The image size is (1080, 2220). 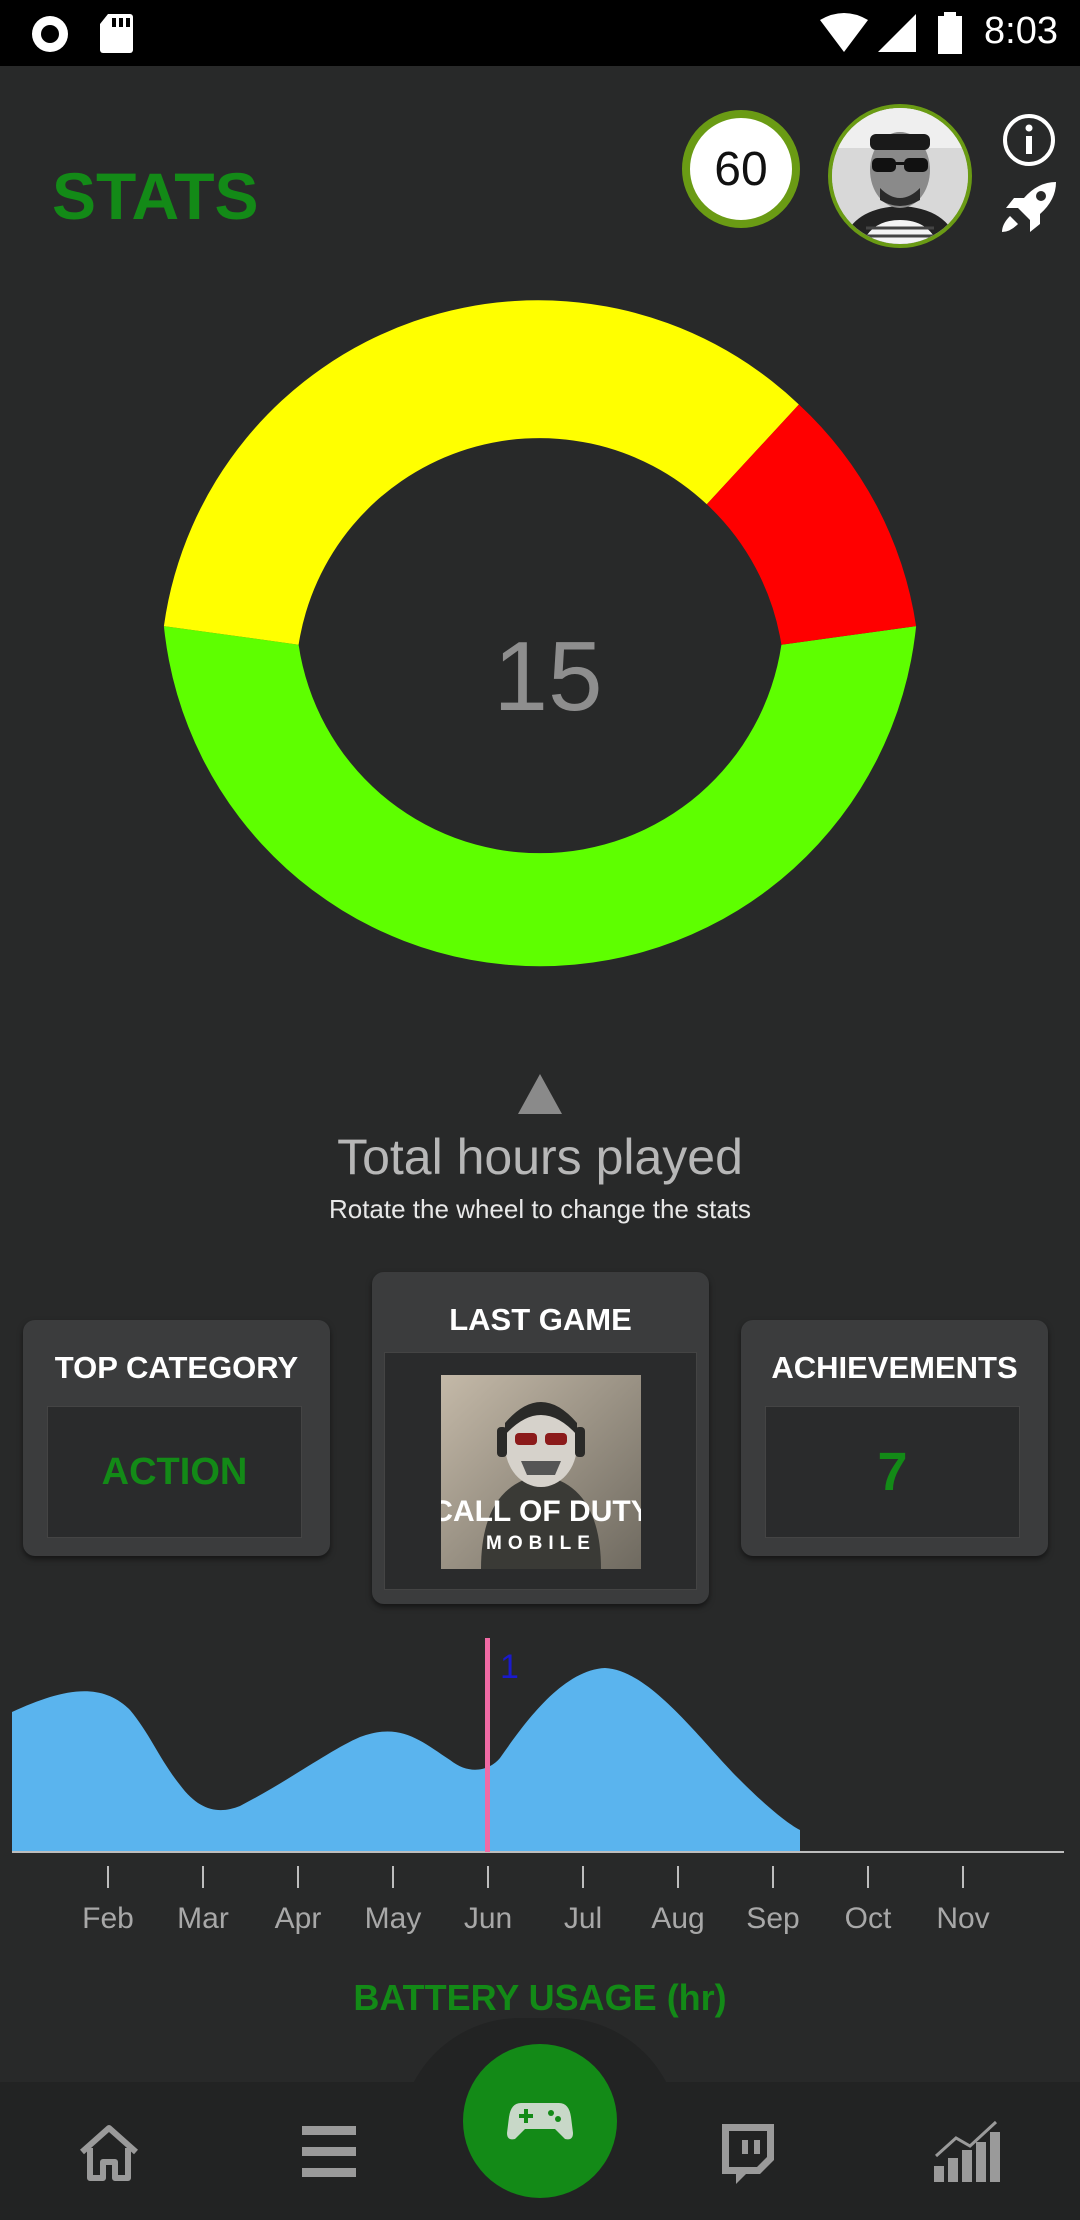 I want to click on wheel-subtitle: Rotate the wheel to change the stats, so click(x=540, y=1209).